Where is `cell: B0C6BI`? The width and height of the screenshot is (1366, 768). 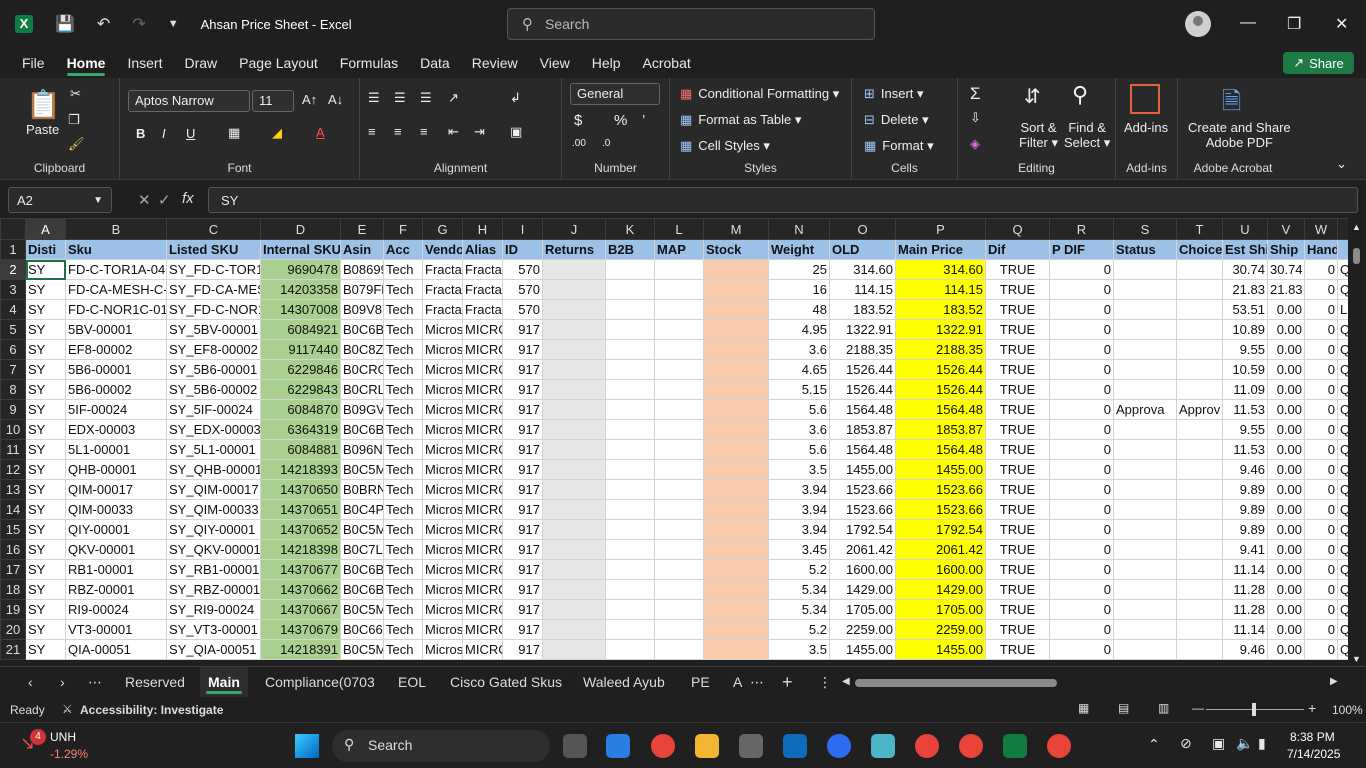 cell: B0C6BI is located at coordinates (362, 429).